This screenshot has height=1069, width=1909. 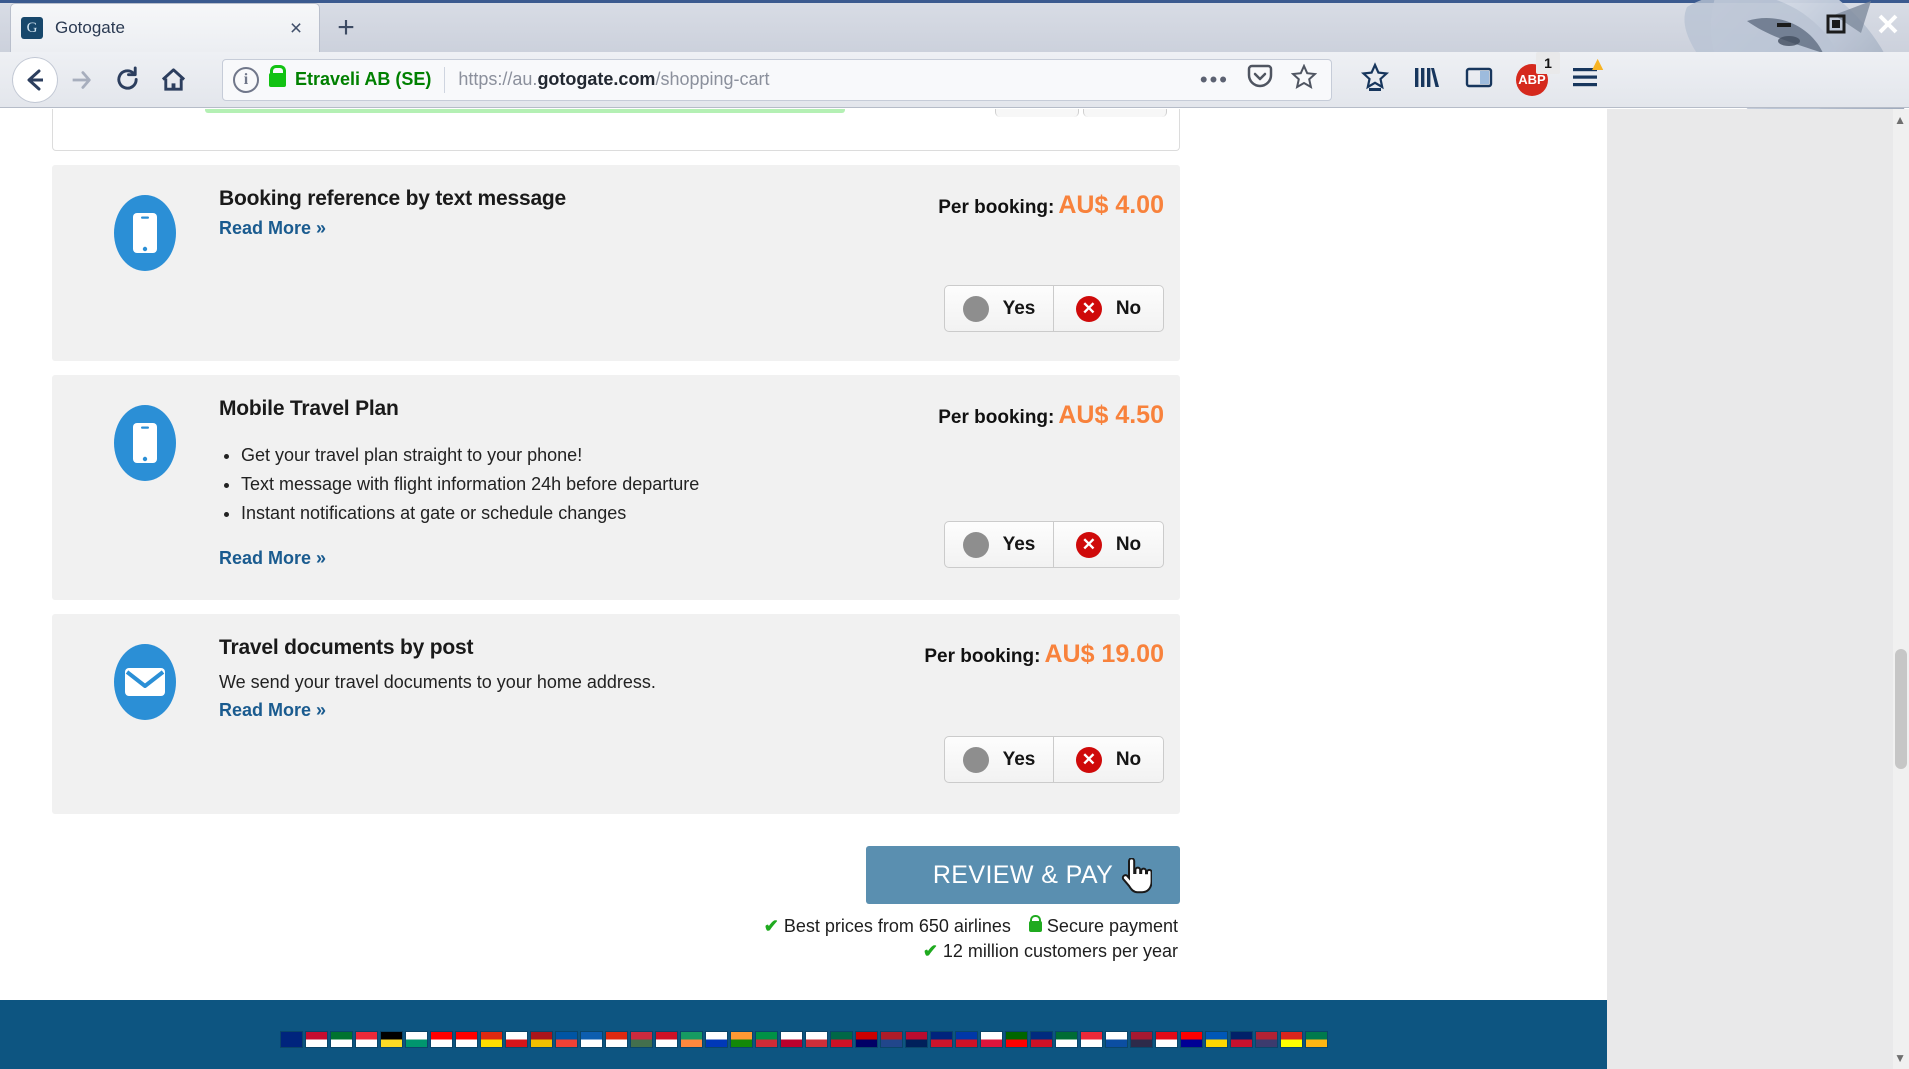 What do you see at coordinates (1216, 1039) in the screenshot?
I see `flag-icon-ua` at bounding box center [1216, 1039].